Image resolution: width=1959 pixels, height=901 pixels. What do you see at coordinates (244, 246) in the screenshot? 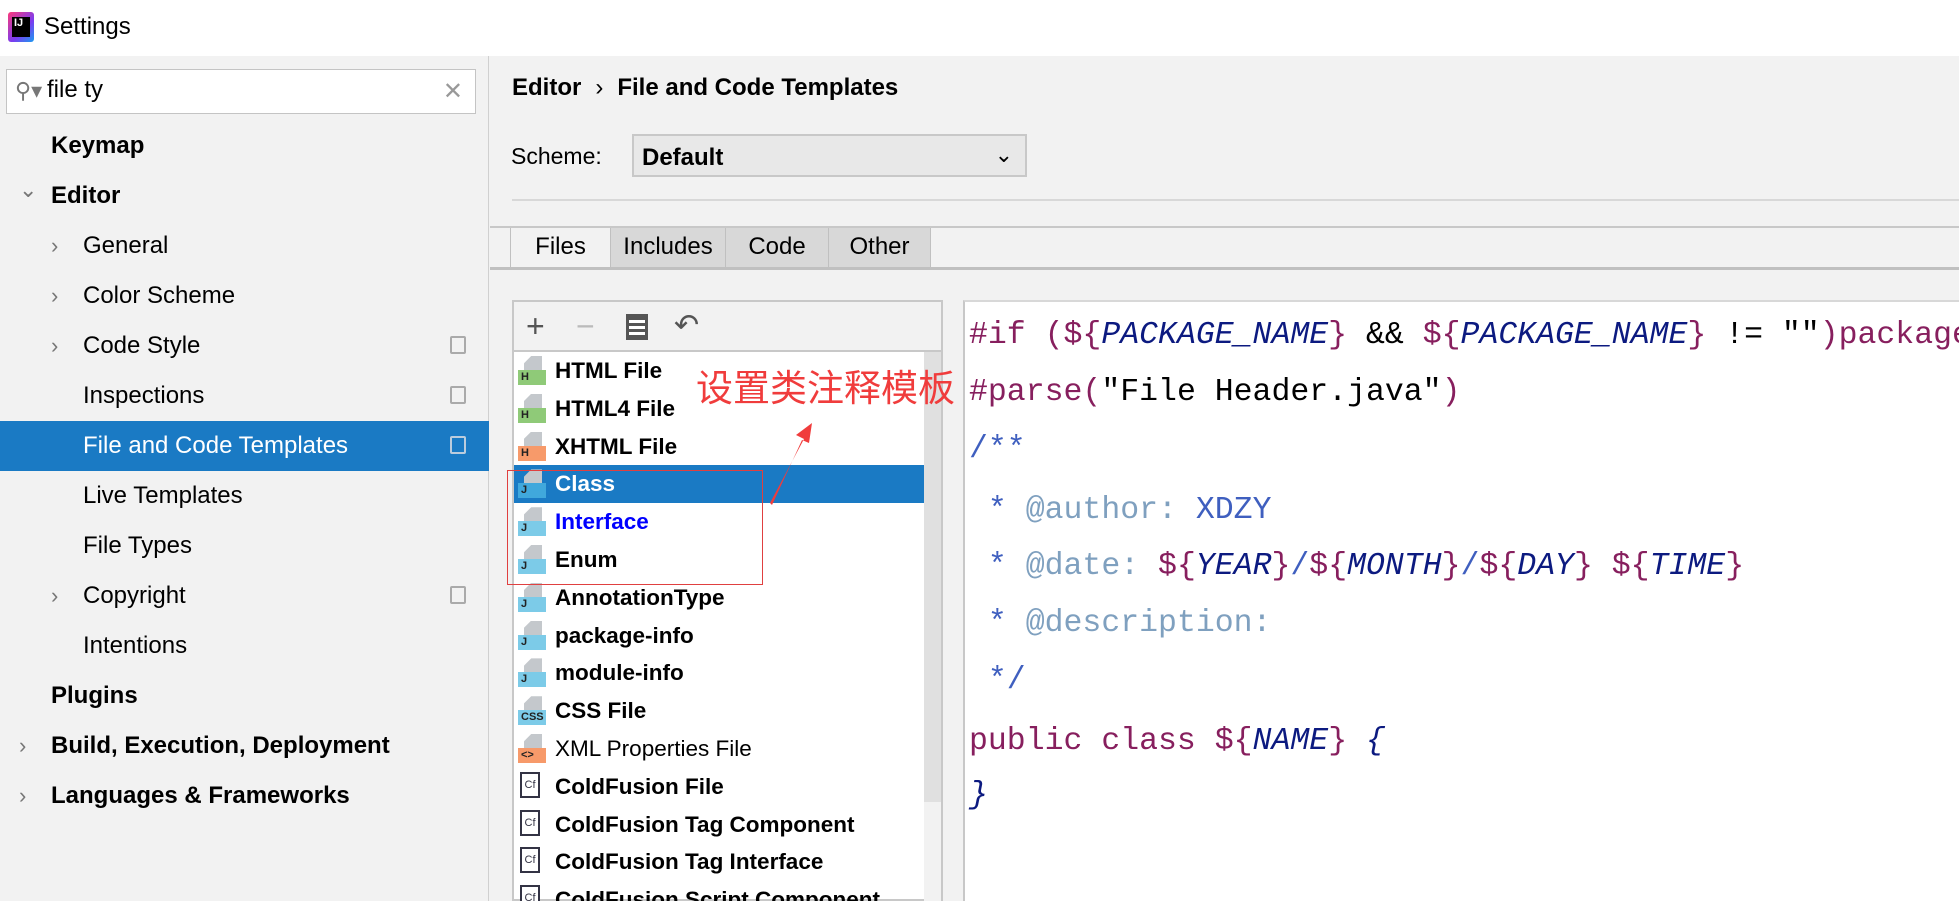
I see `sidebar-item-general: › General` at bounding box center [244, 246].